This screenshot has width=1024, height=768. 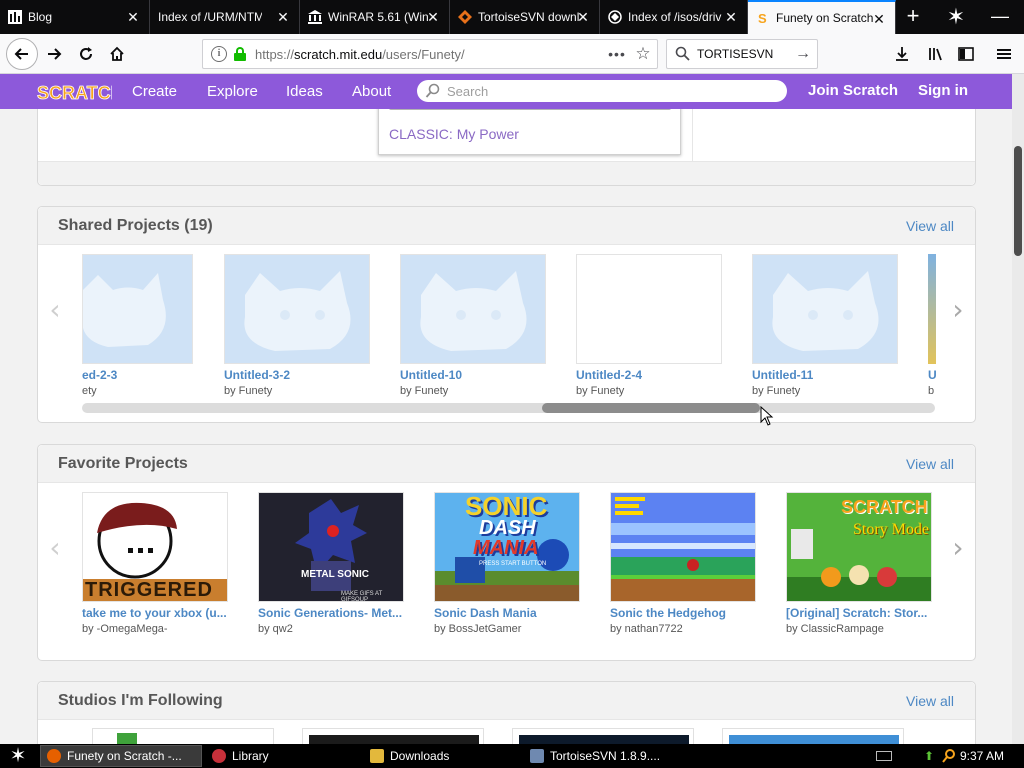 What do you see at coordinates (18, 756) in the screenshot?
I see `start-menu-icon: ✶` at bounding box center [18, 756].